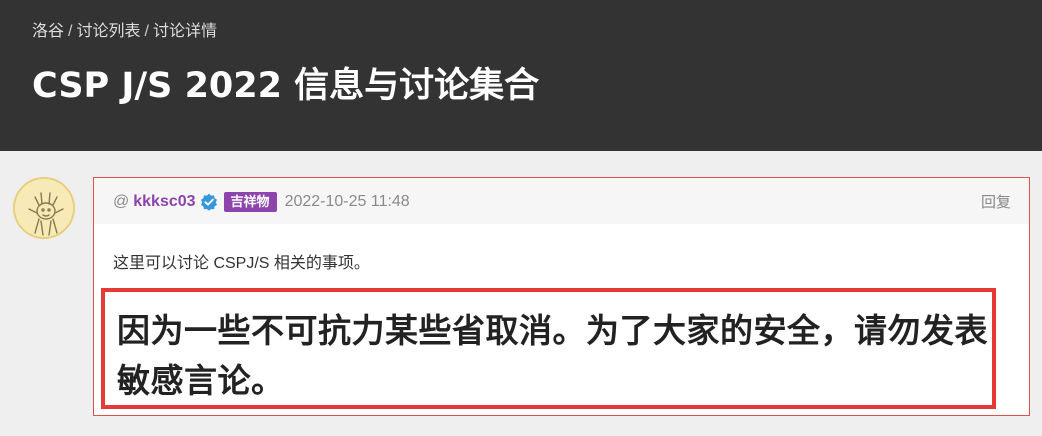 Image resolution: width=1042 pixels, height=436 pixels. I want to click on page-title: CSP J/S 2022 信息与讨论集合, so click(286, 86).